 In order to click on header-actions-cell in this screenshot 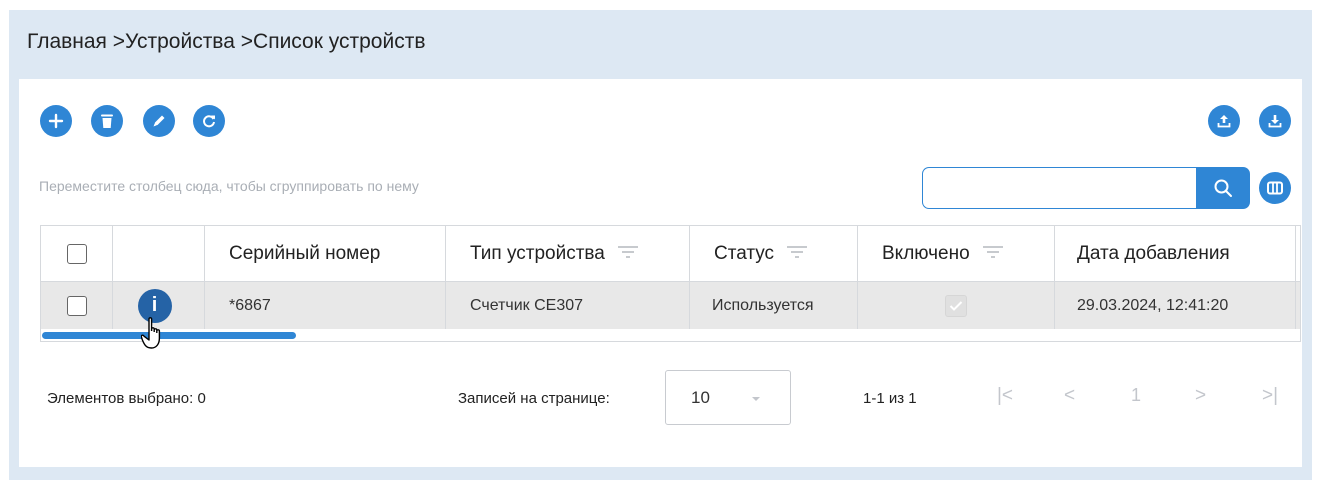, I will do `click(159, 253)`.